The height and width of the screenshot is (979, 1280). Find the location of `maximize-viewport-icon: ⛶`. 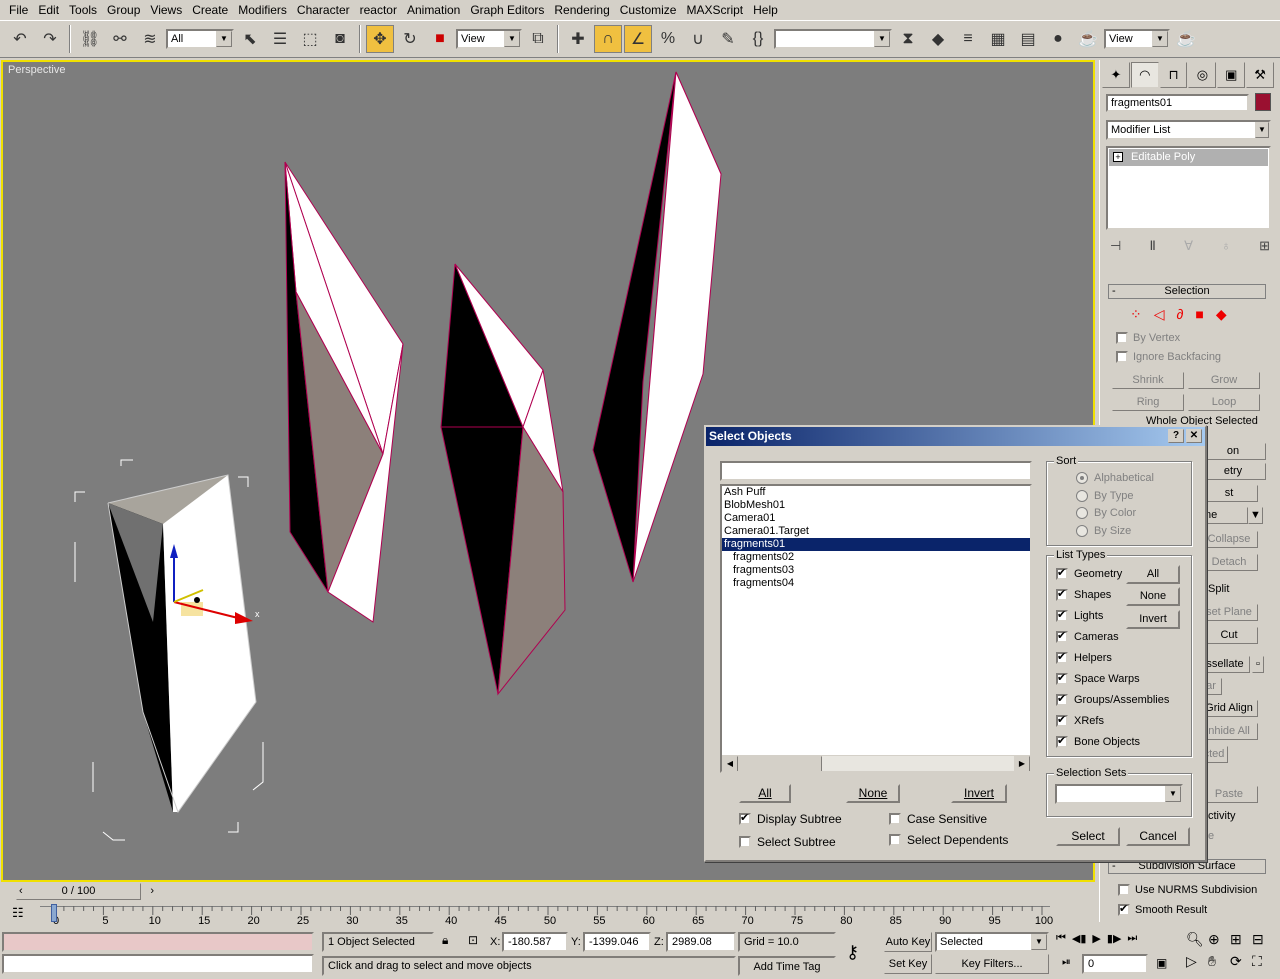

maximize-viewport-icon: ⛶ is located at coordinates (1263, 964).